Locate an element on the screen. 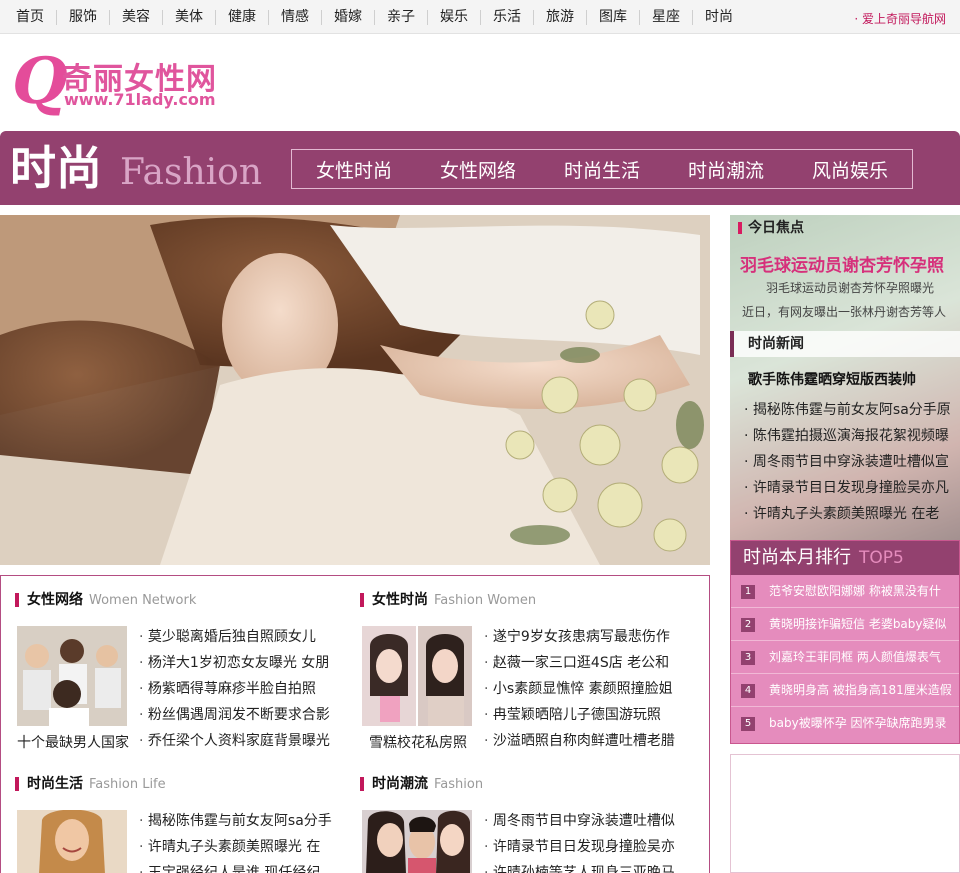 The height and width of the screenshot is (873, 960). site-logo: Q 奇丽女性网 www.71lady.com is located at coordinates (117, 86).